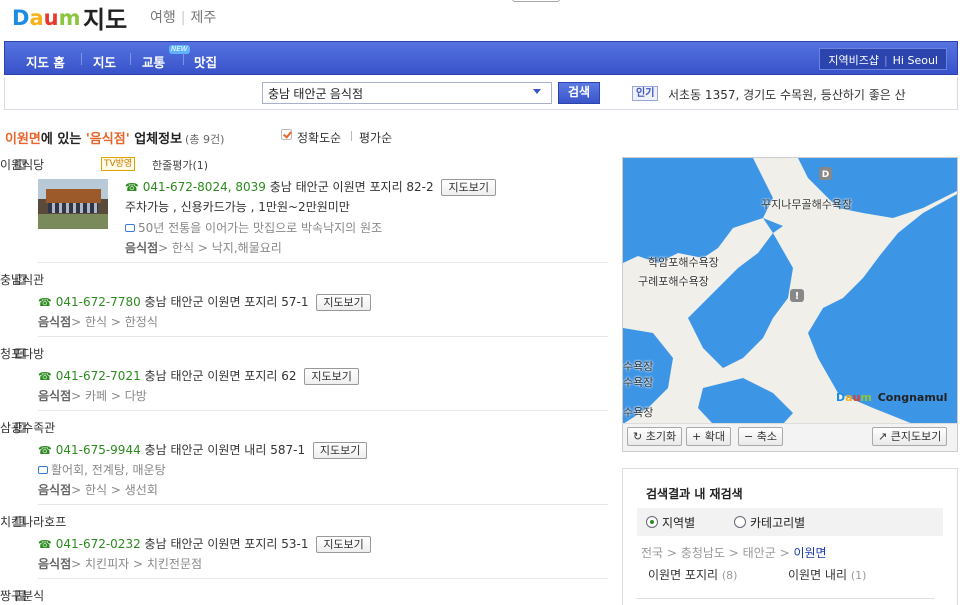 The image size is (962, 605). I want to click on results-header: 이원면에 있는 '음식점' 업체정보 (총 9건), so click(115, 139).